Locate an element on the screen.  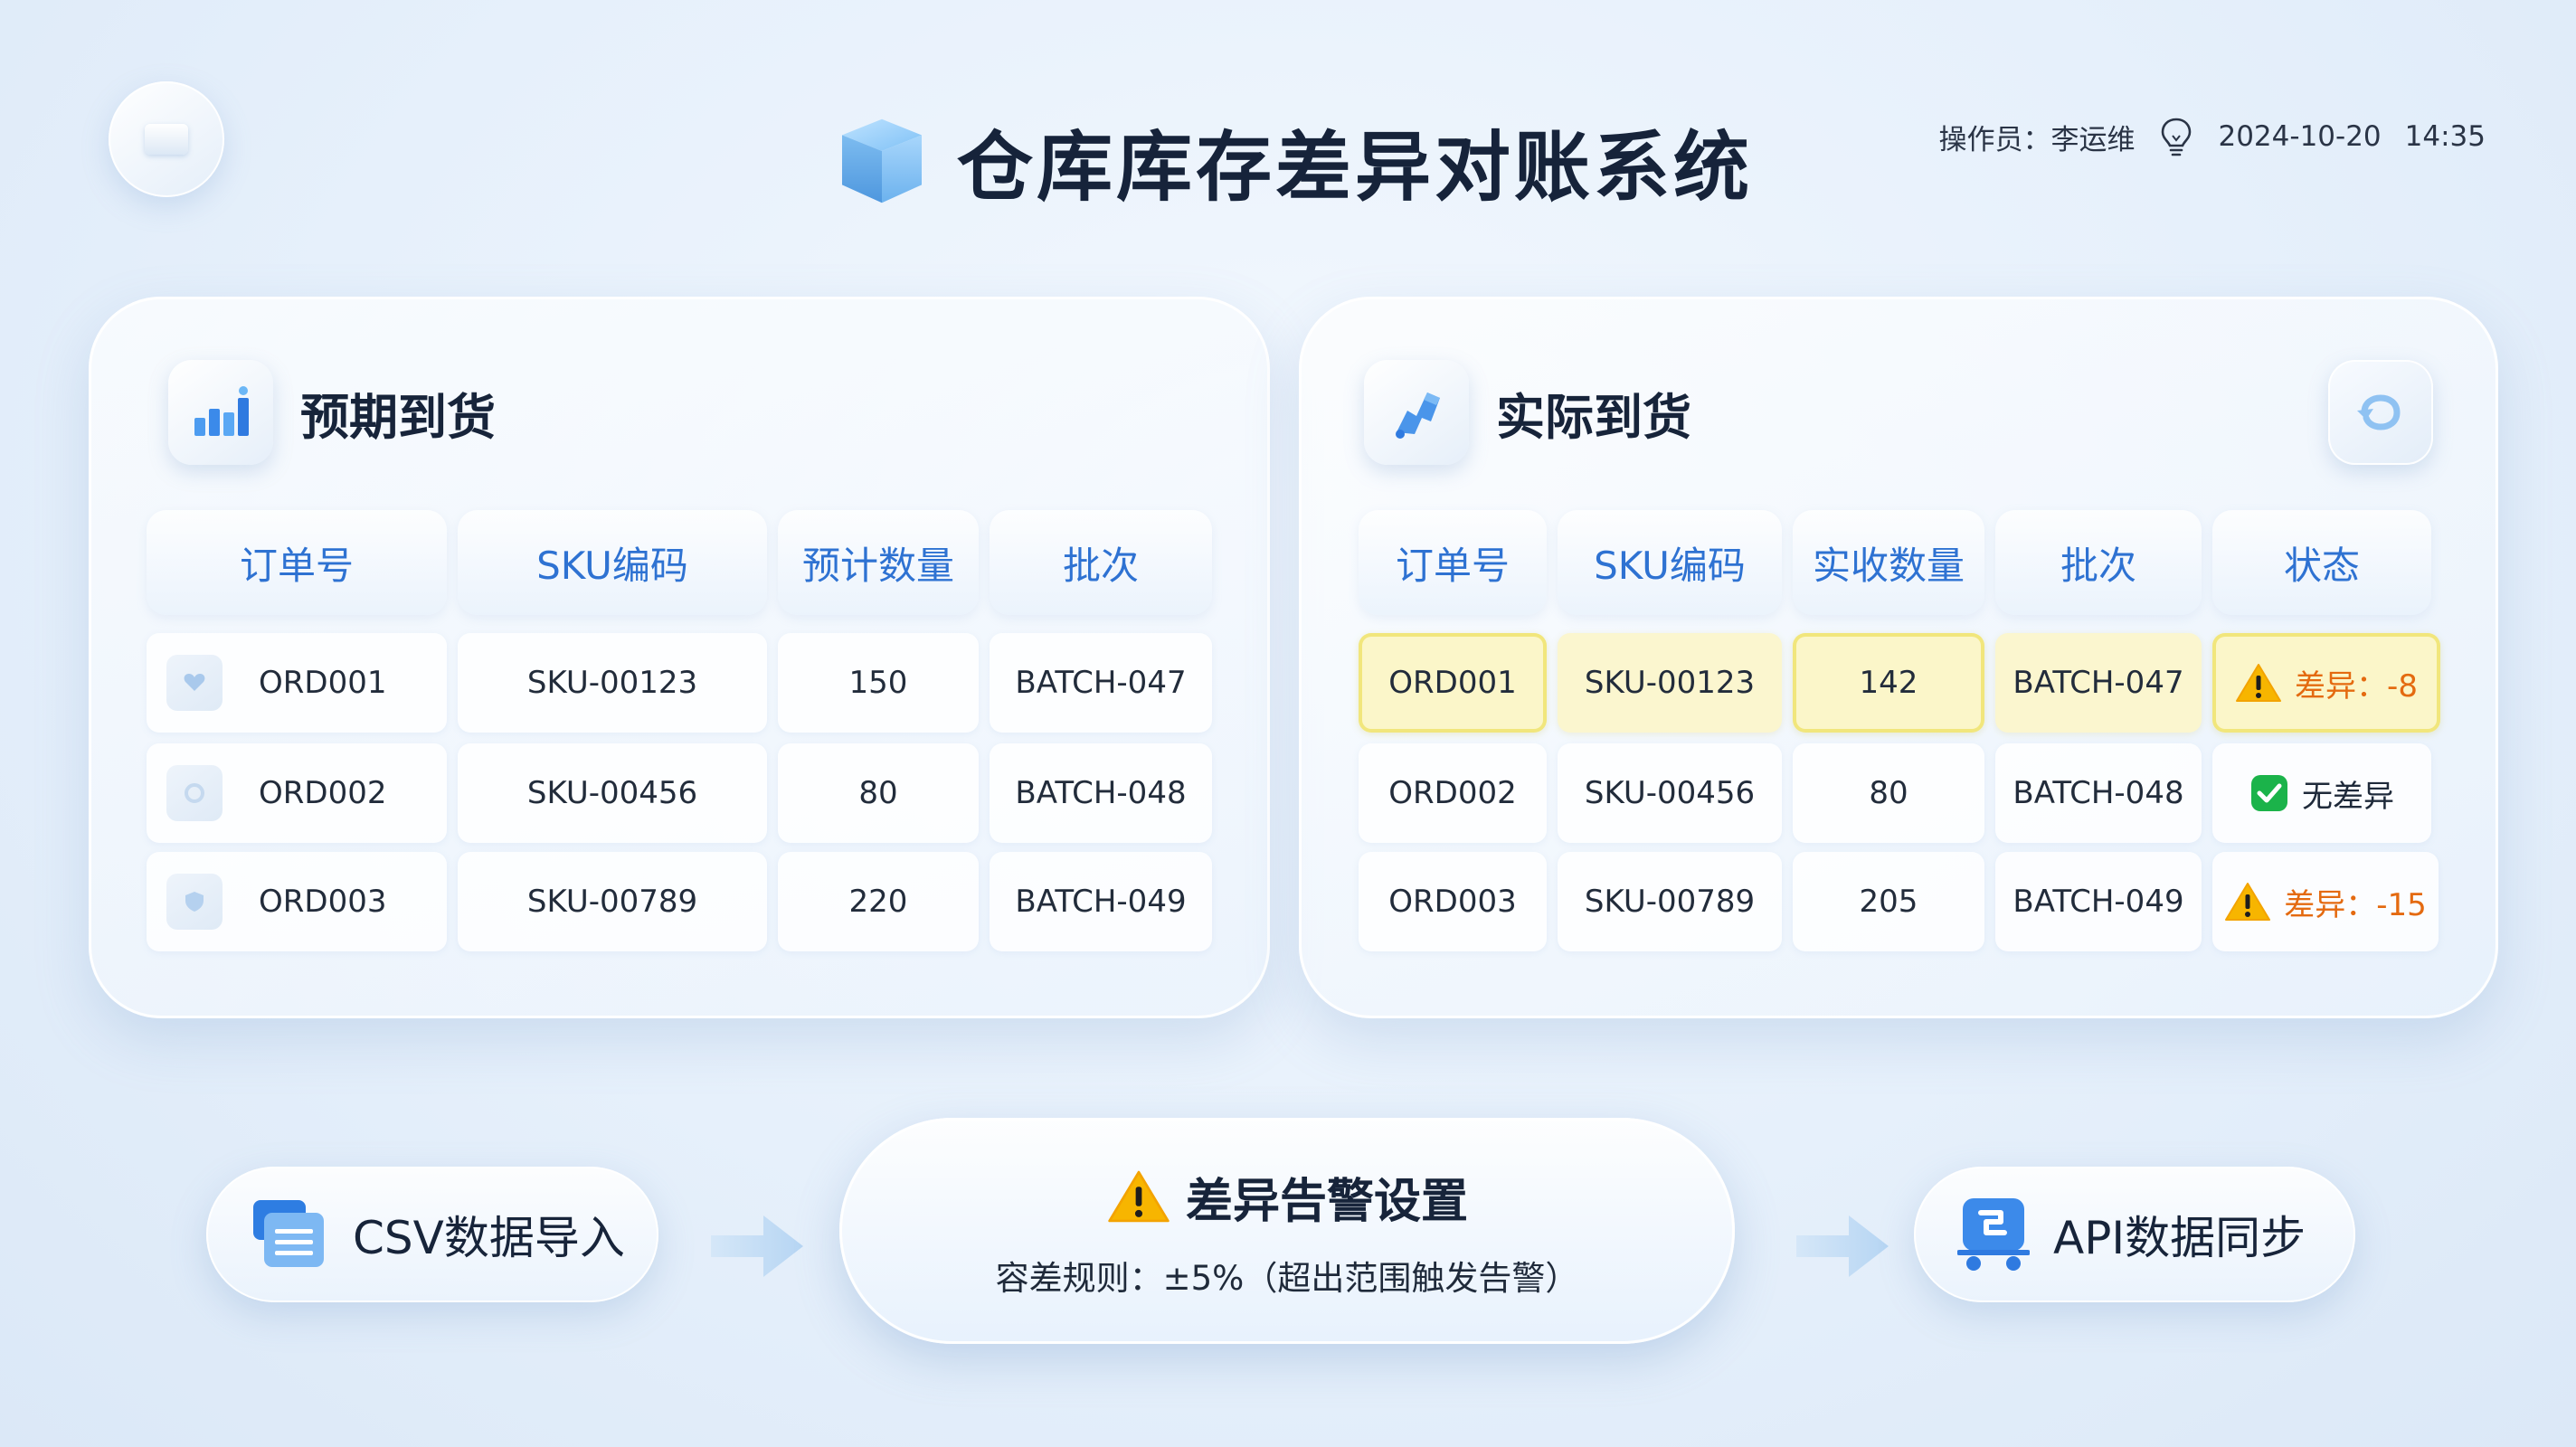
status-badge: 差异：-8 is located at coordinates (2326, 683).